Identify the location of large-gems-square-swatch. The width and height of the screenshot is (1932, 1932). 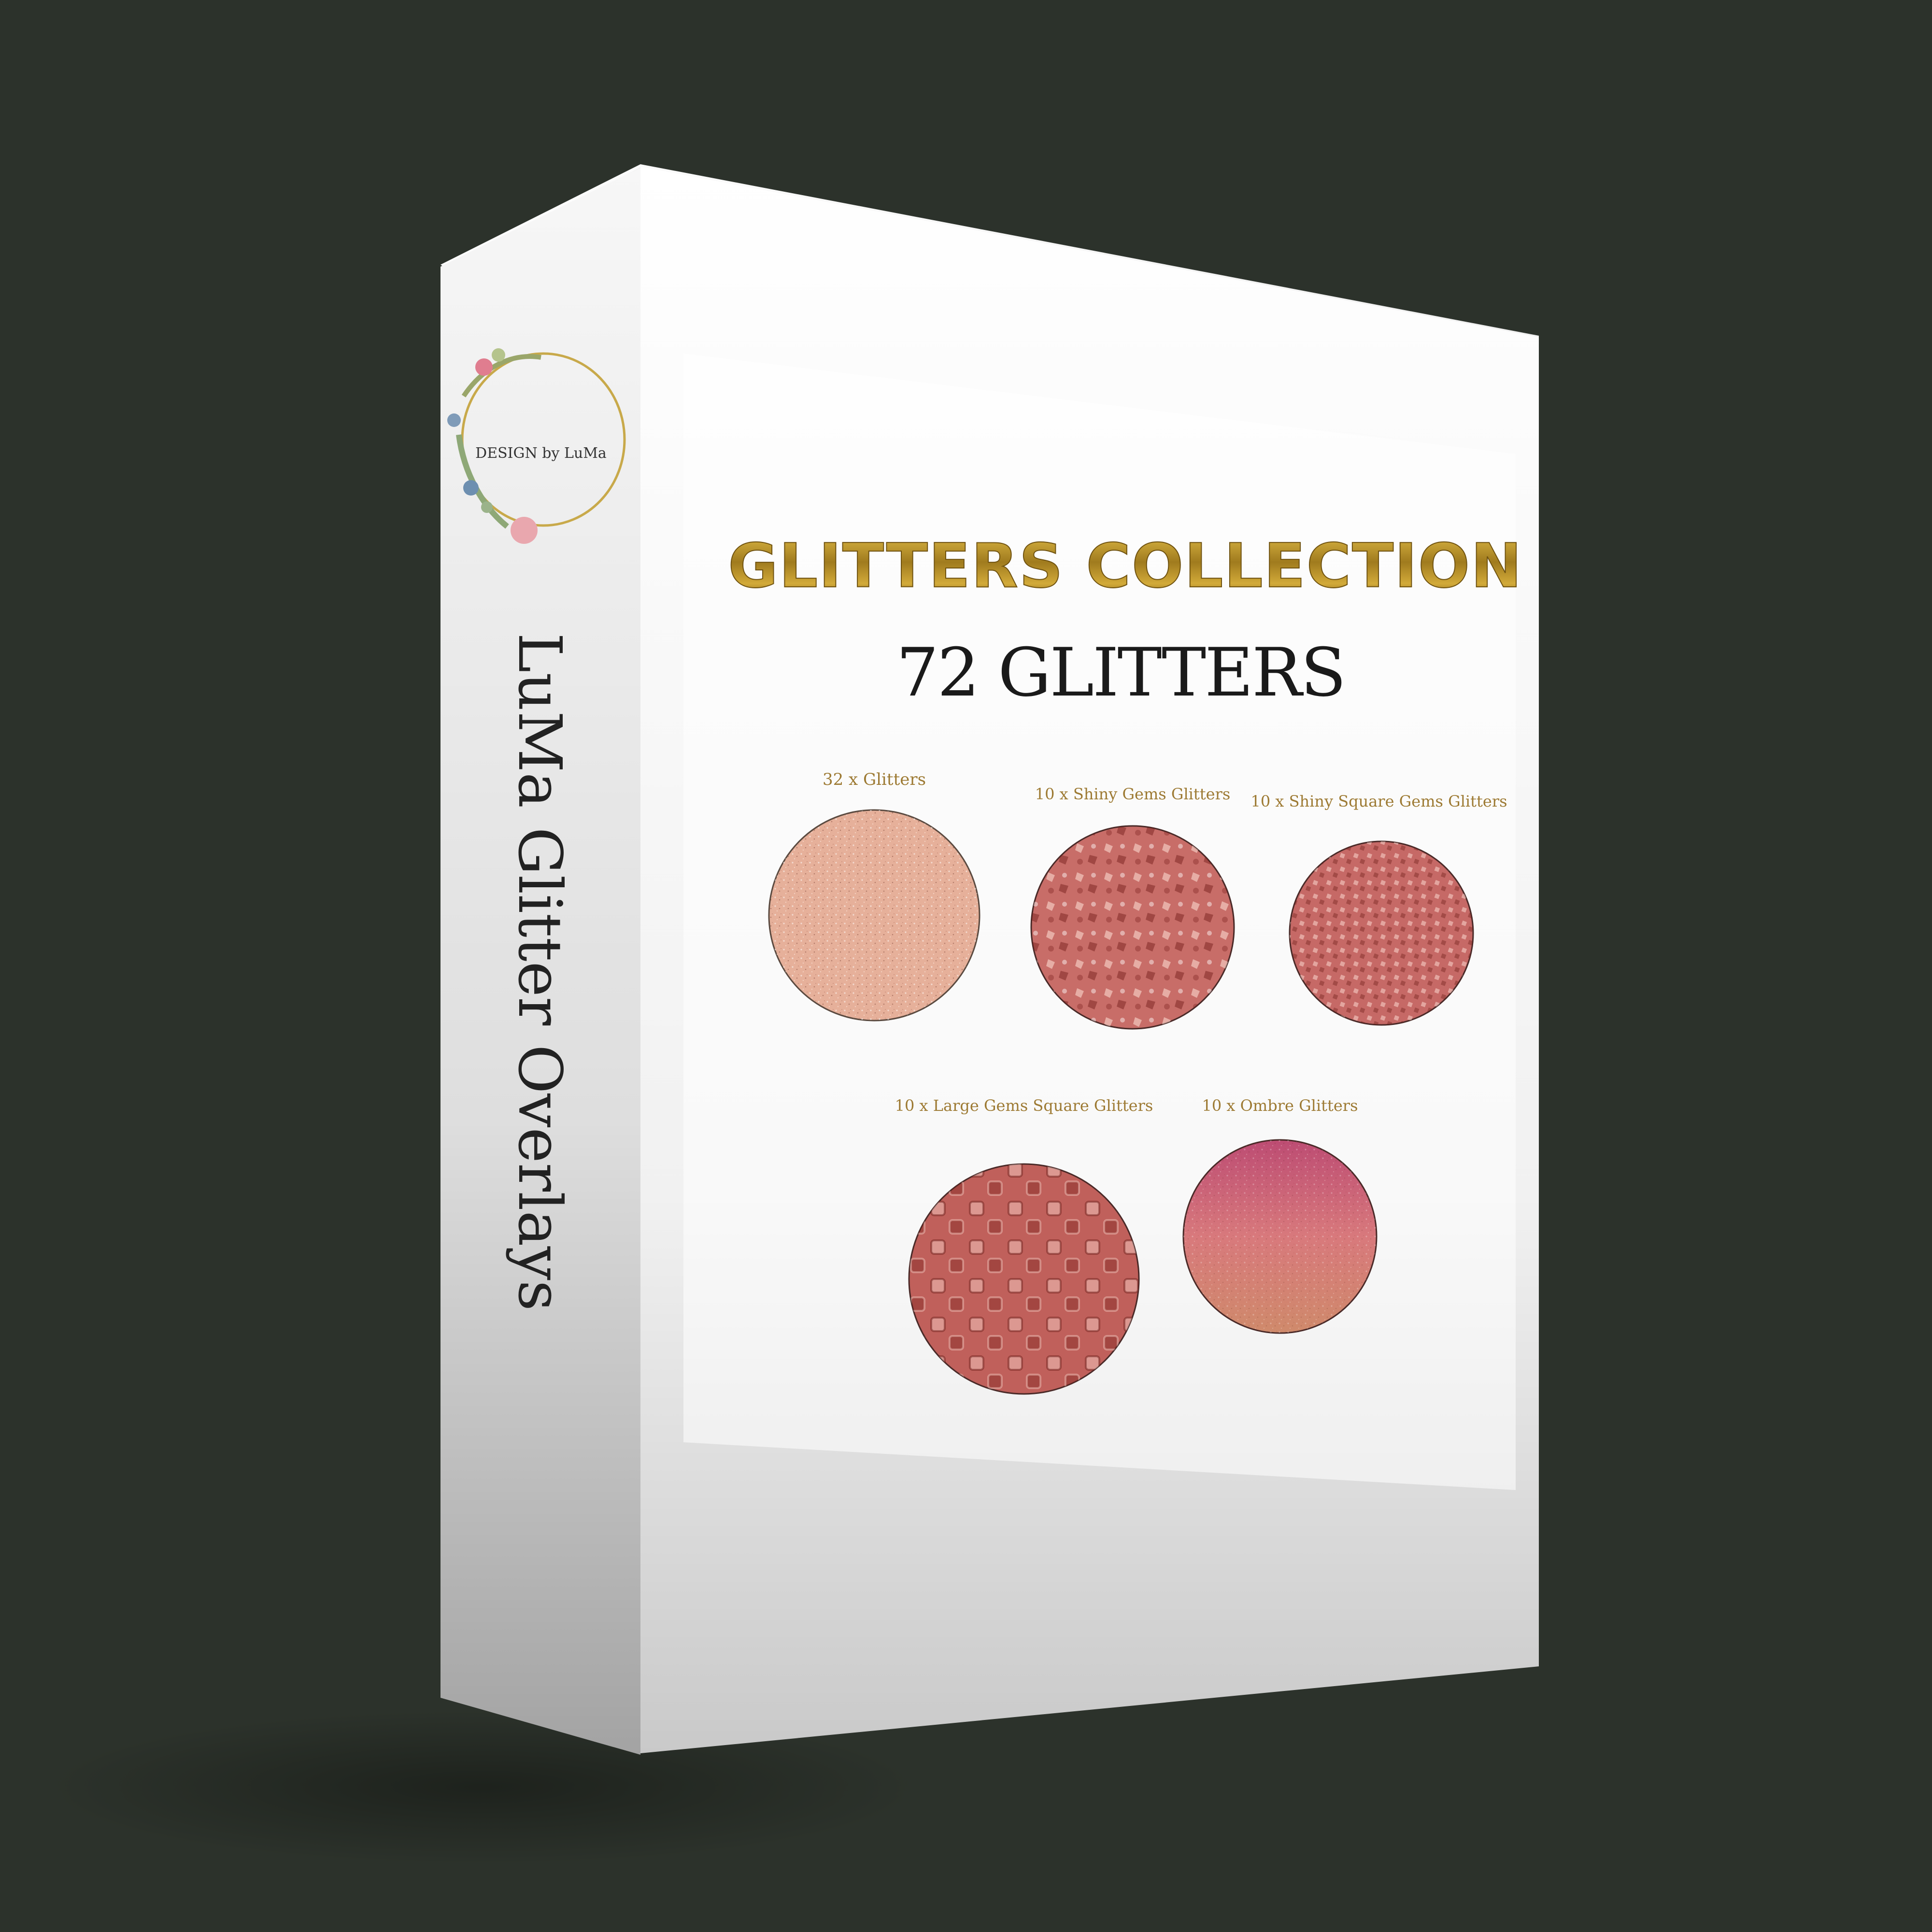
(1024, 1279).